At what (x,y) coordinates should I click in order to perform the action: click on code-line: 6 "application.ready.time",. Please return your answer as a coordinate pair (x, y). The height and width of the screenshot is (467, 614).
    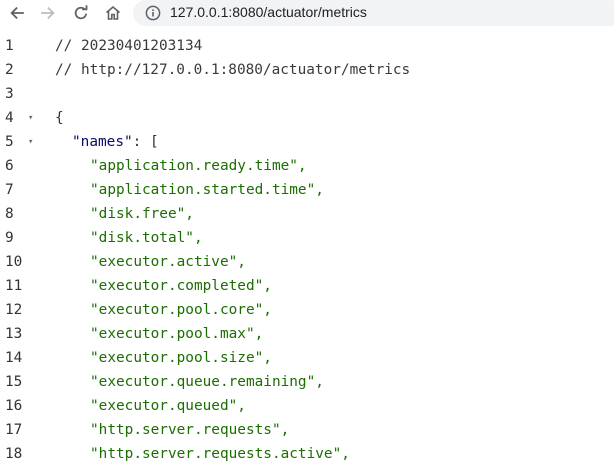
    Looking at the image, I should click on (307, 166).